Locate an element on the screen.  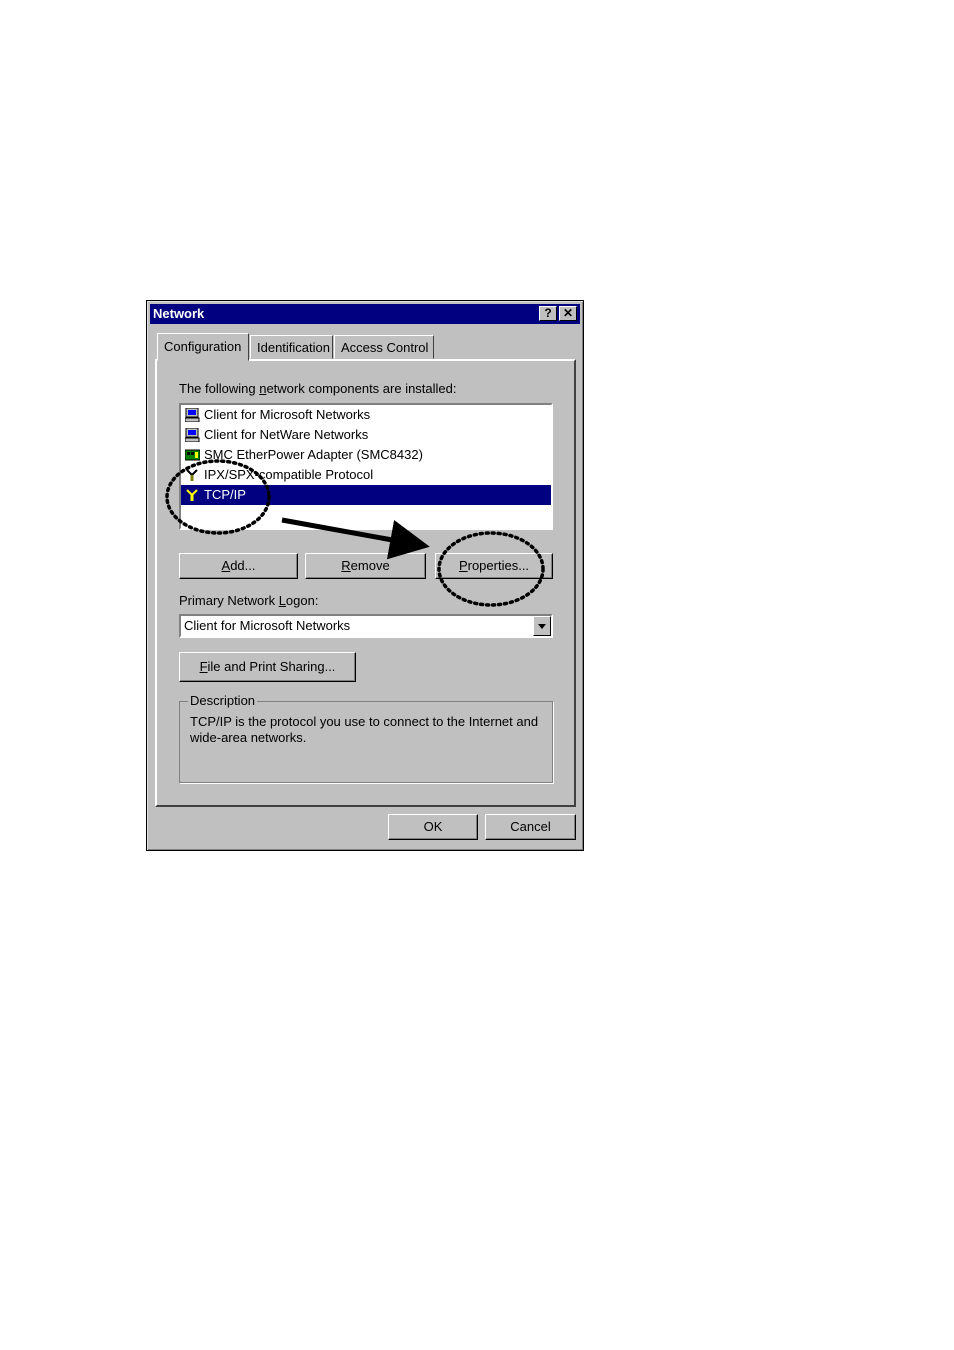
tab-access-control: Access Control is located at coordinates (384, 347).